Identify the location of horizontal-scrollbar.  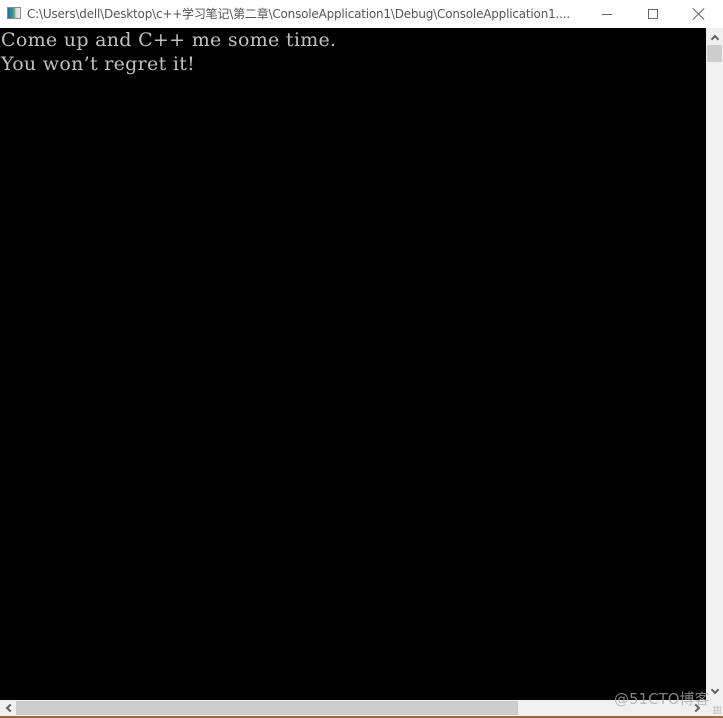
(353, 708).